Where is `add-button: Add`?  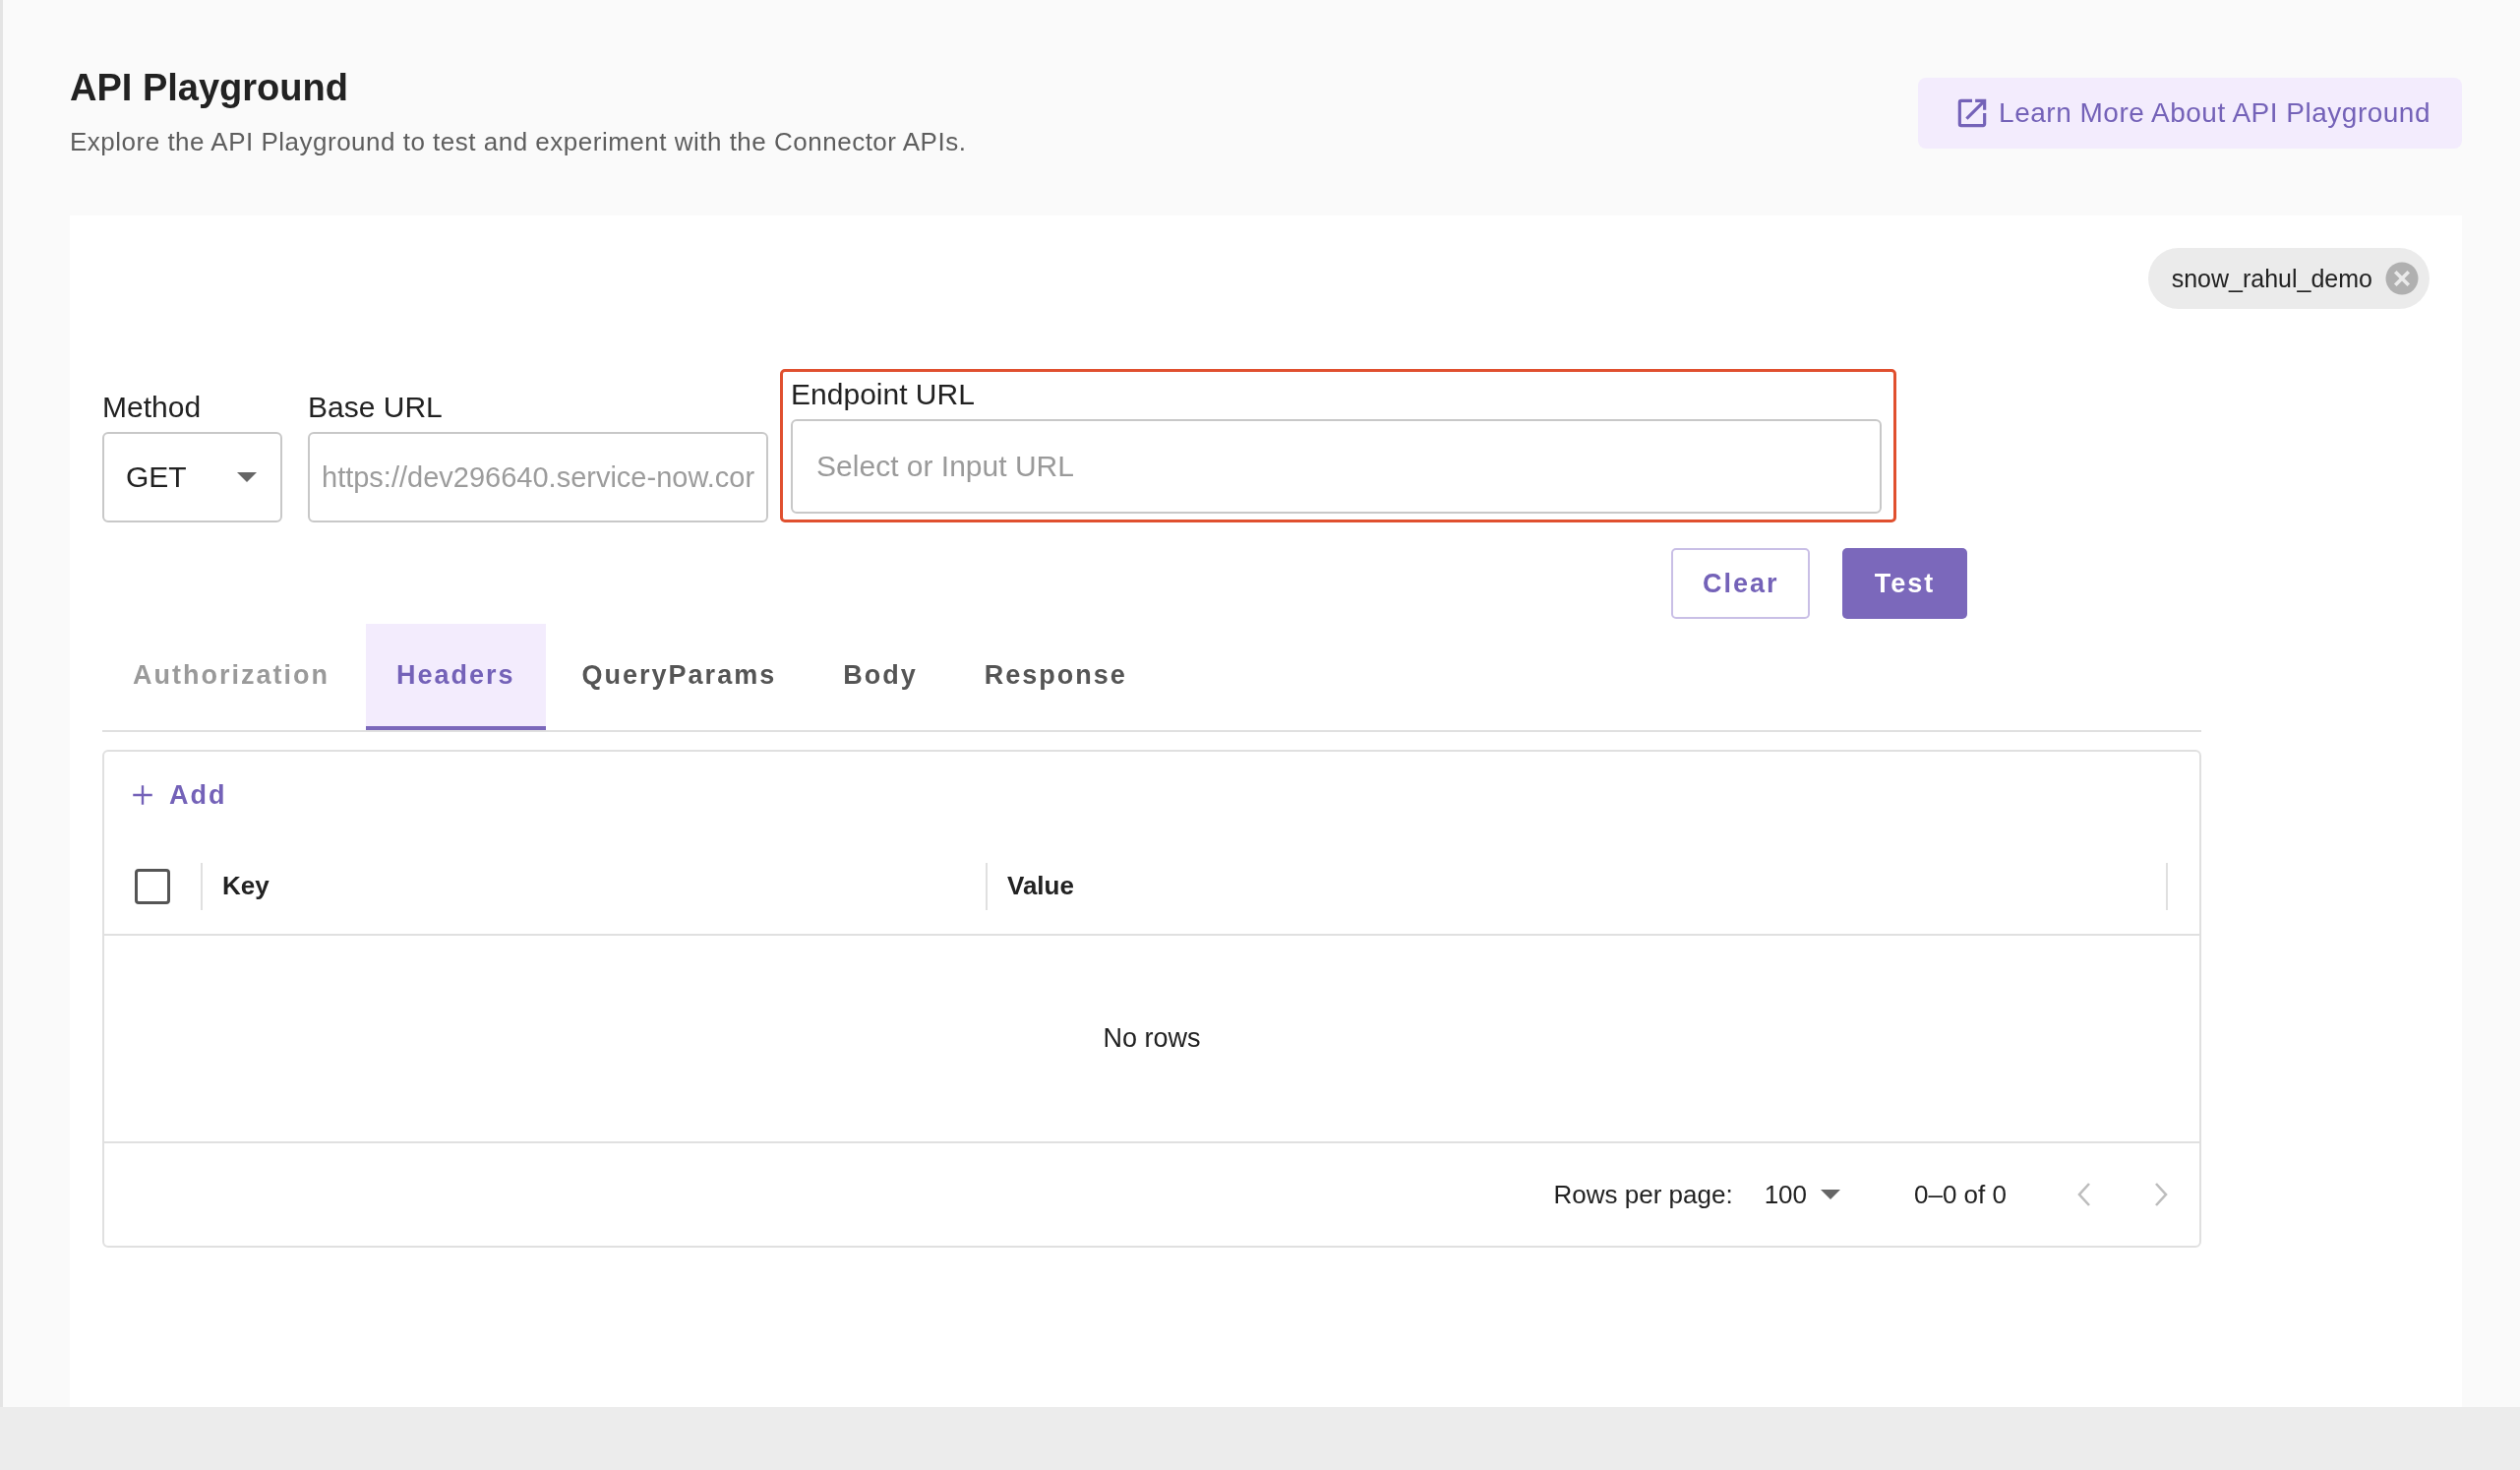 add-button: Add is located at coordinates (178, 795).